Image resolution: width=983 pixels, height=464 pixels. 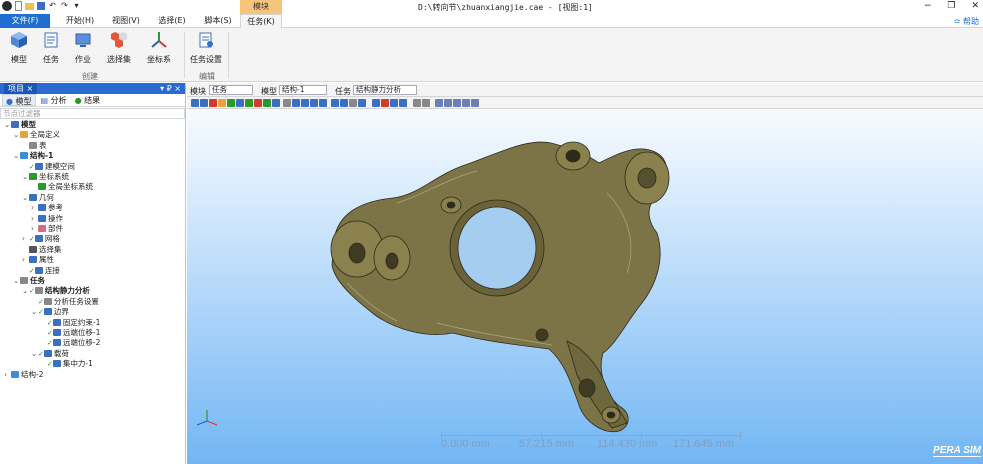 I want to click on save-icon, so click(x=41, y=6).